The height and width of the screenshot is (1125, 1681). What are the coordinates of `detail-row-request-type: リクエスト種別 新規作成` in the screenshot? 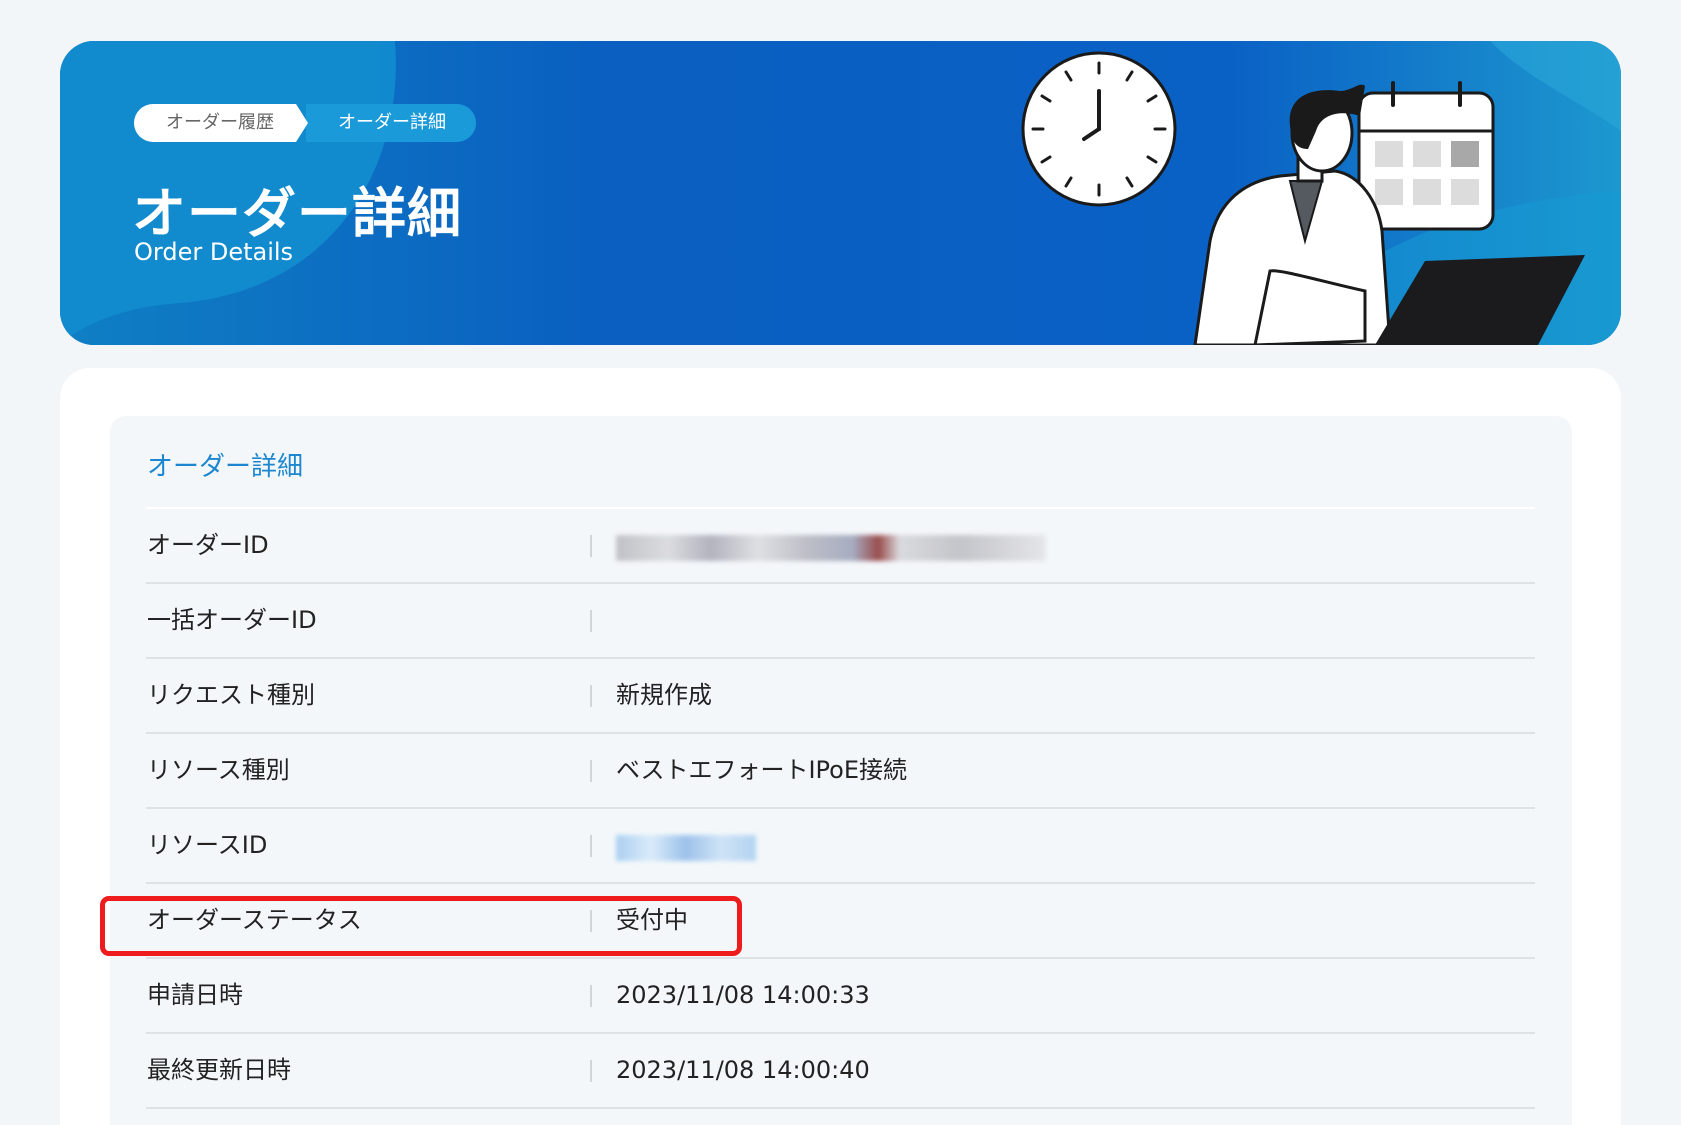 It's located at (840, 696).